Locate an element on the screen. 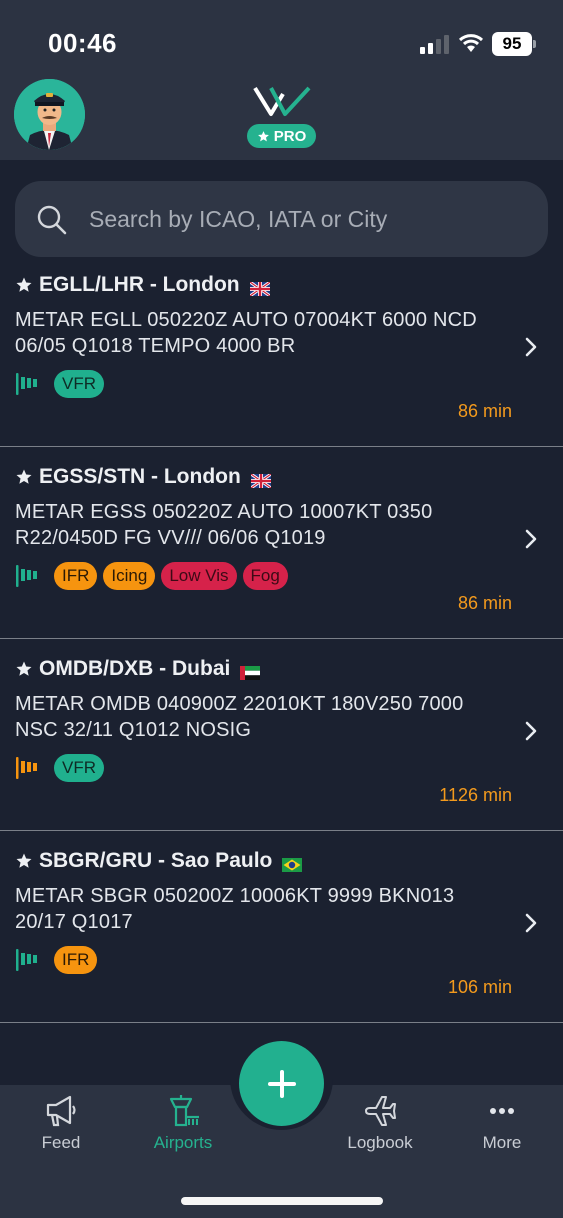  airport-name: OMDB/DXB - Dubai is located at coordinates (135, 668).